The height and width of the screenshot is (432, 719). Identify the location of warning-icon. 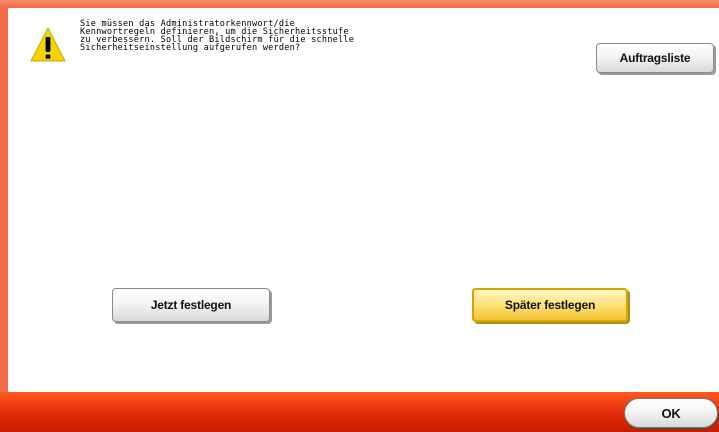
(48, 44).